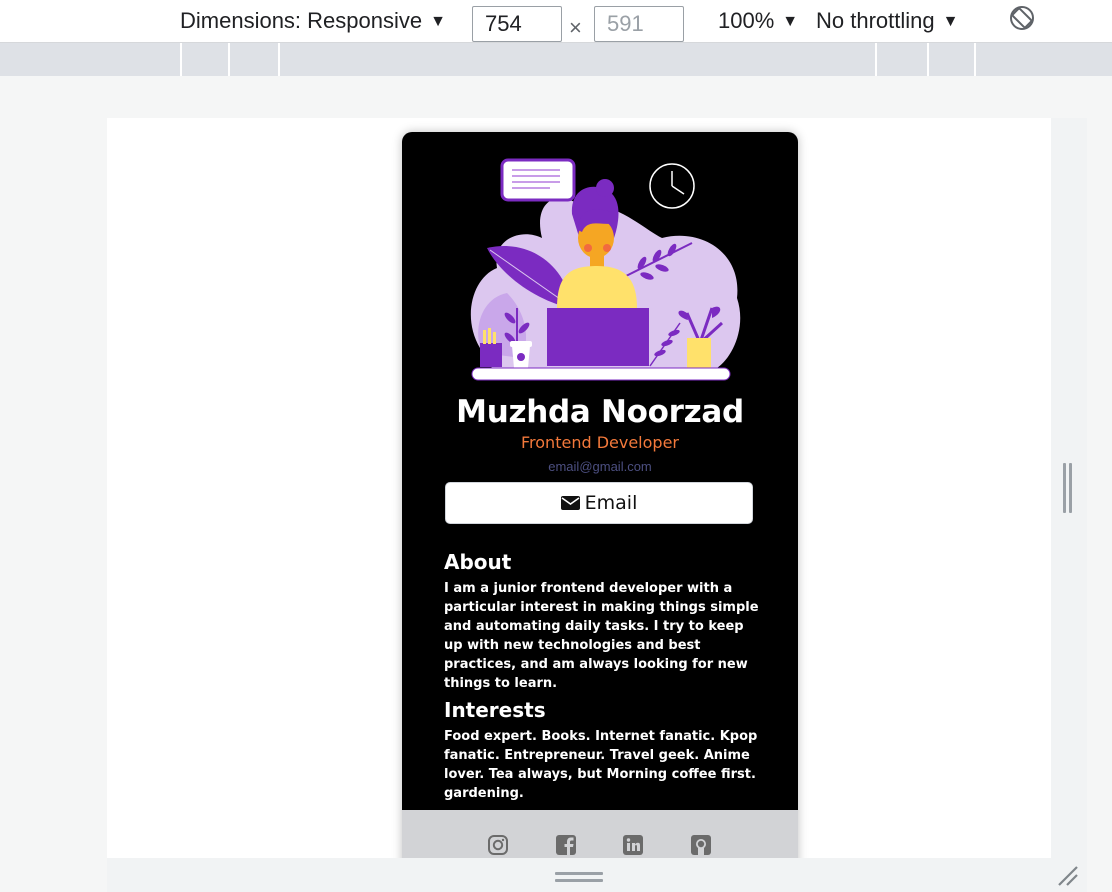  What do you see at coordinates (1068, 876) in the screenshot?
I see `corner-grip-icon` at bounding box center [1068, 876].